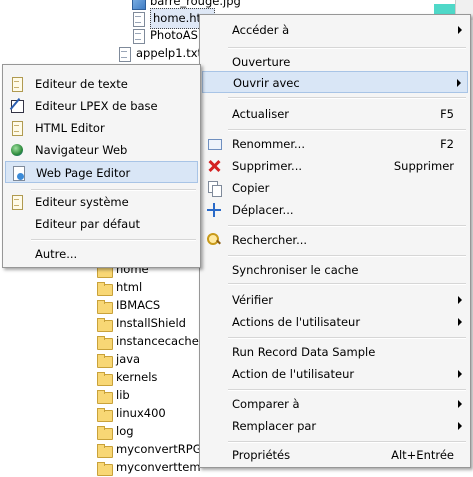 The height and width of the screenshot is (477, 473). What do you see at coordinates (88, 224) in the screenshot?
I see `menu-item-label: Editeur par défaut` at bounding box center [88, 224].